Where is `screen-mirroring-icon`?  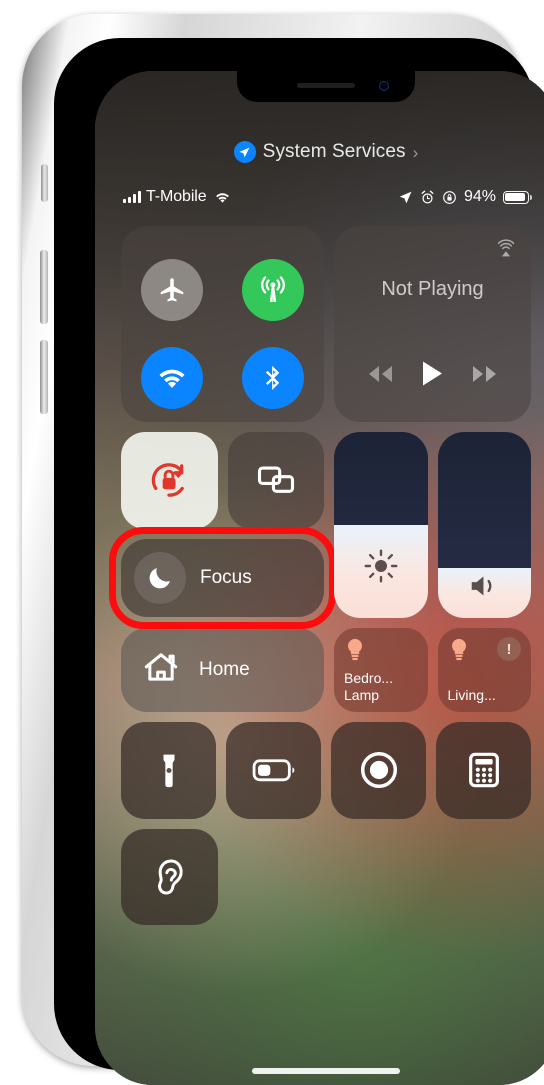 screen-mirroring-icon is located at coordinates (275, 480).